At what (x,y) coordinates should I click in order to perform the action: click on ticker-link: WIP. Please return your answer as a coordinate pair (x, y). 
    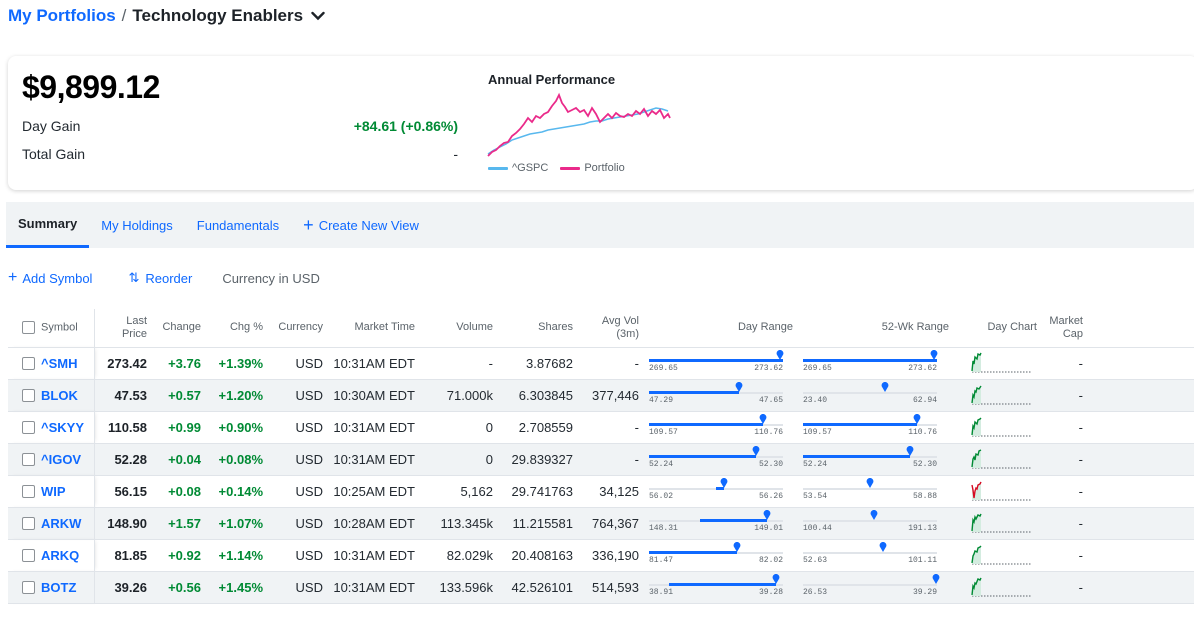
    Looking at the image, I should click on (53, 491).